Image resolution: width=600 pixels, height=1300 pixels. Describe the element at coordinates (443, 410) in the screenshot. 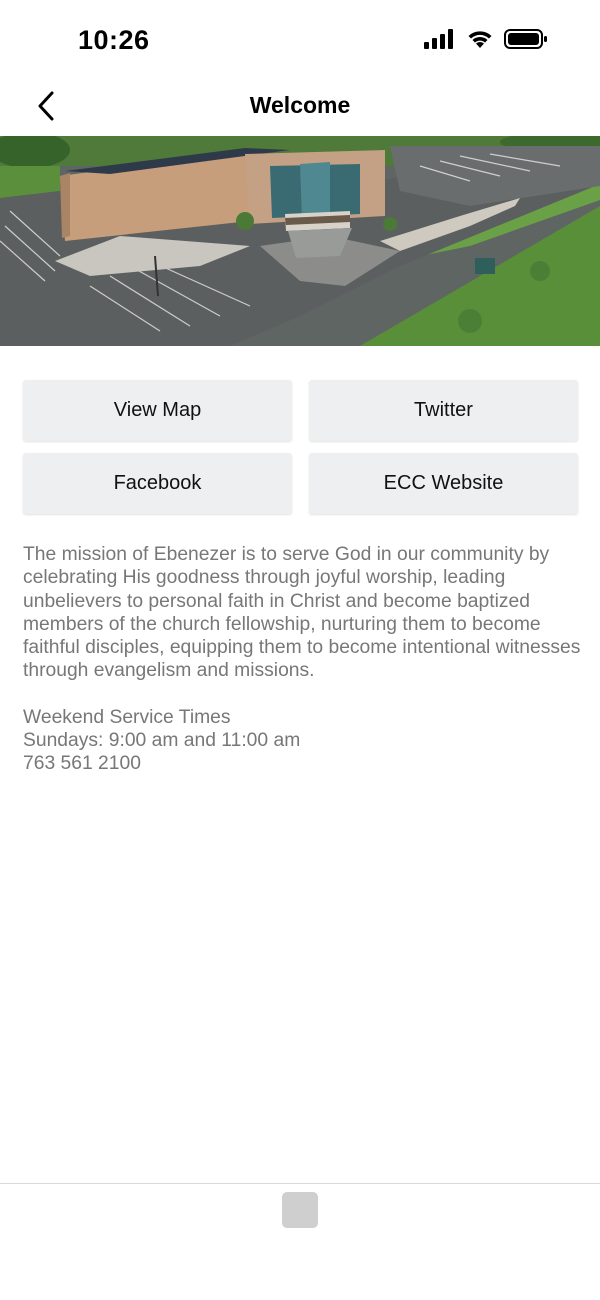

I see `twitter-button: Twitter` at that location.